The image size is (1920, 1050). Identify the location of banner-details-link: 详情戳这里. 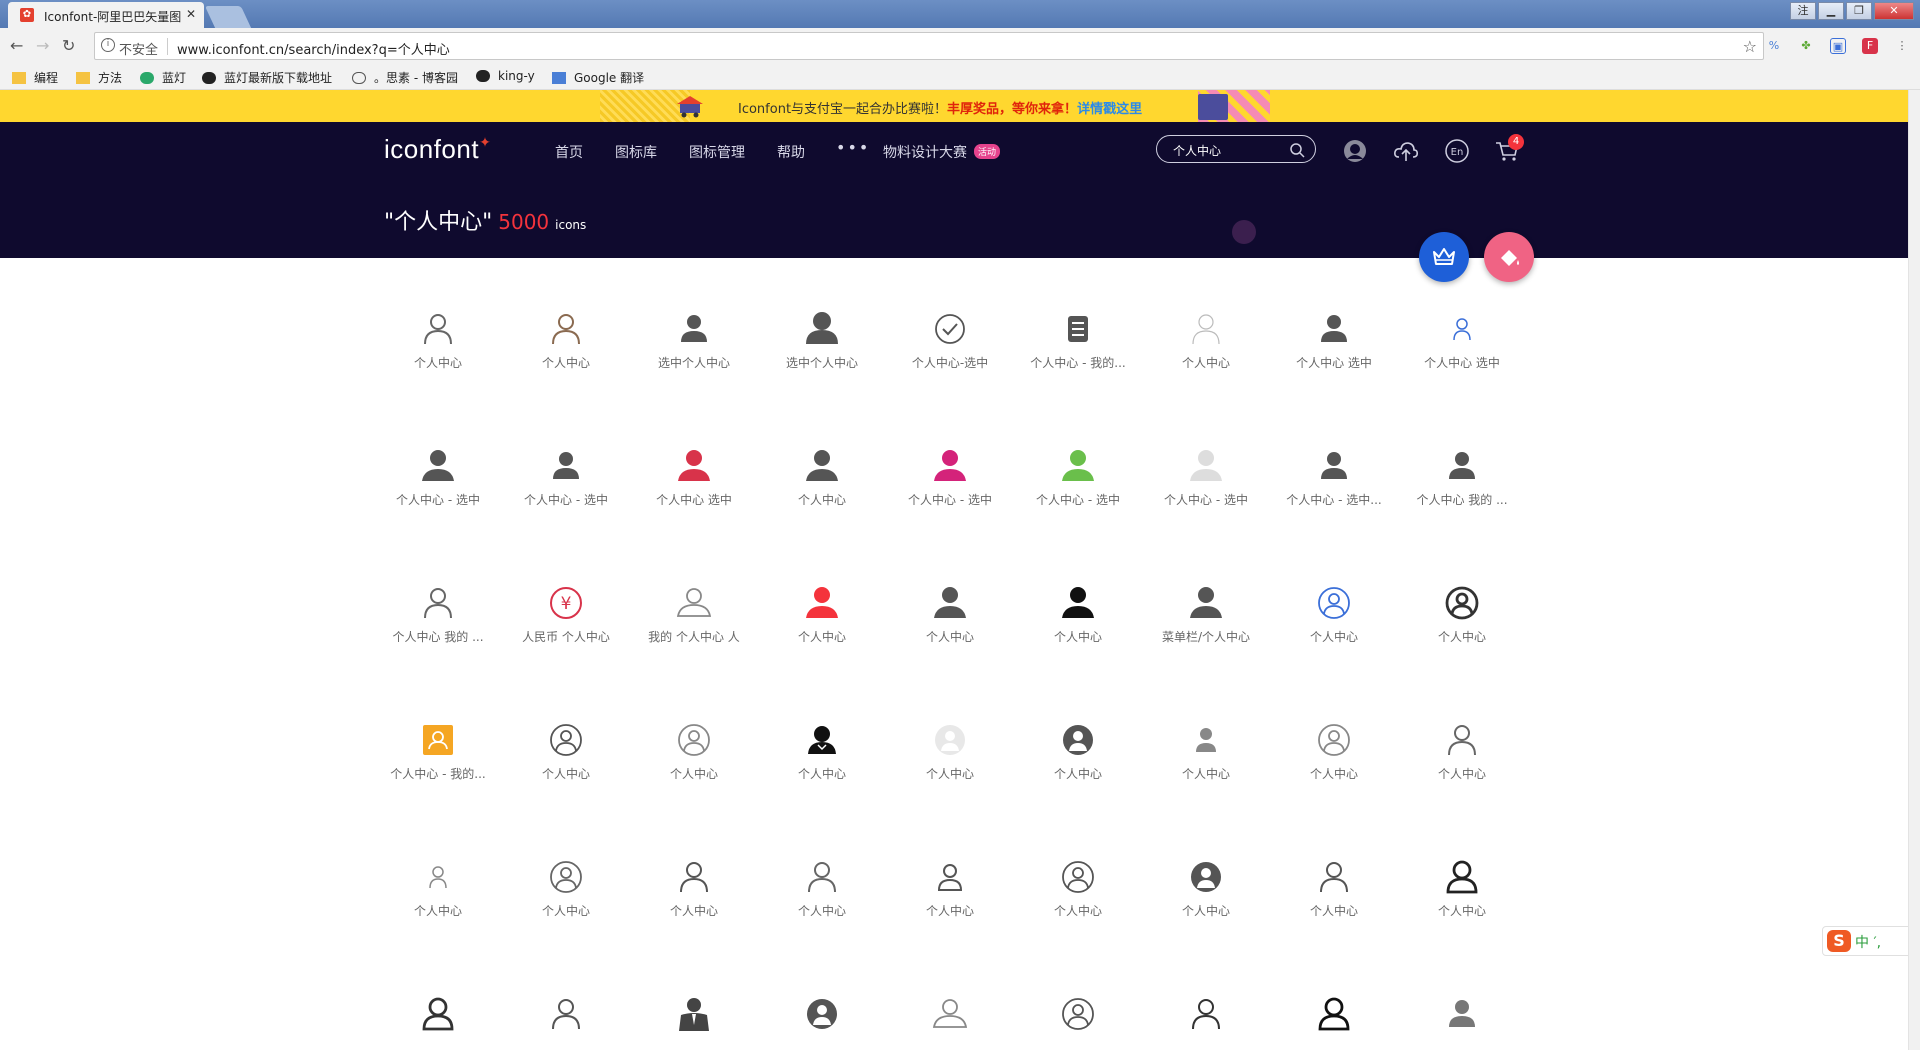
(1109, 109).